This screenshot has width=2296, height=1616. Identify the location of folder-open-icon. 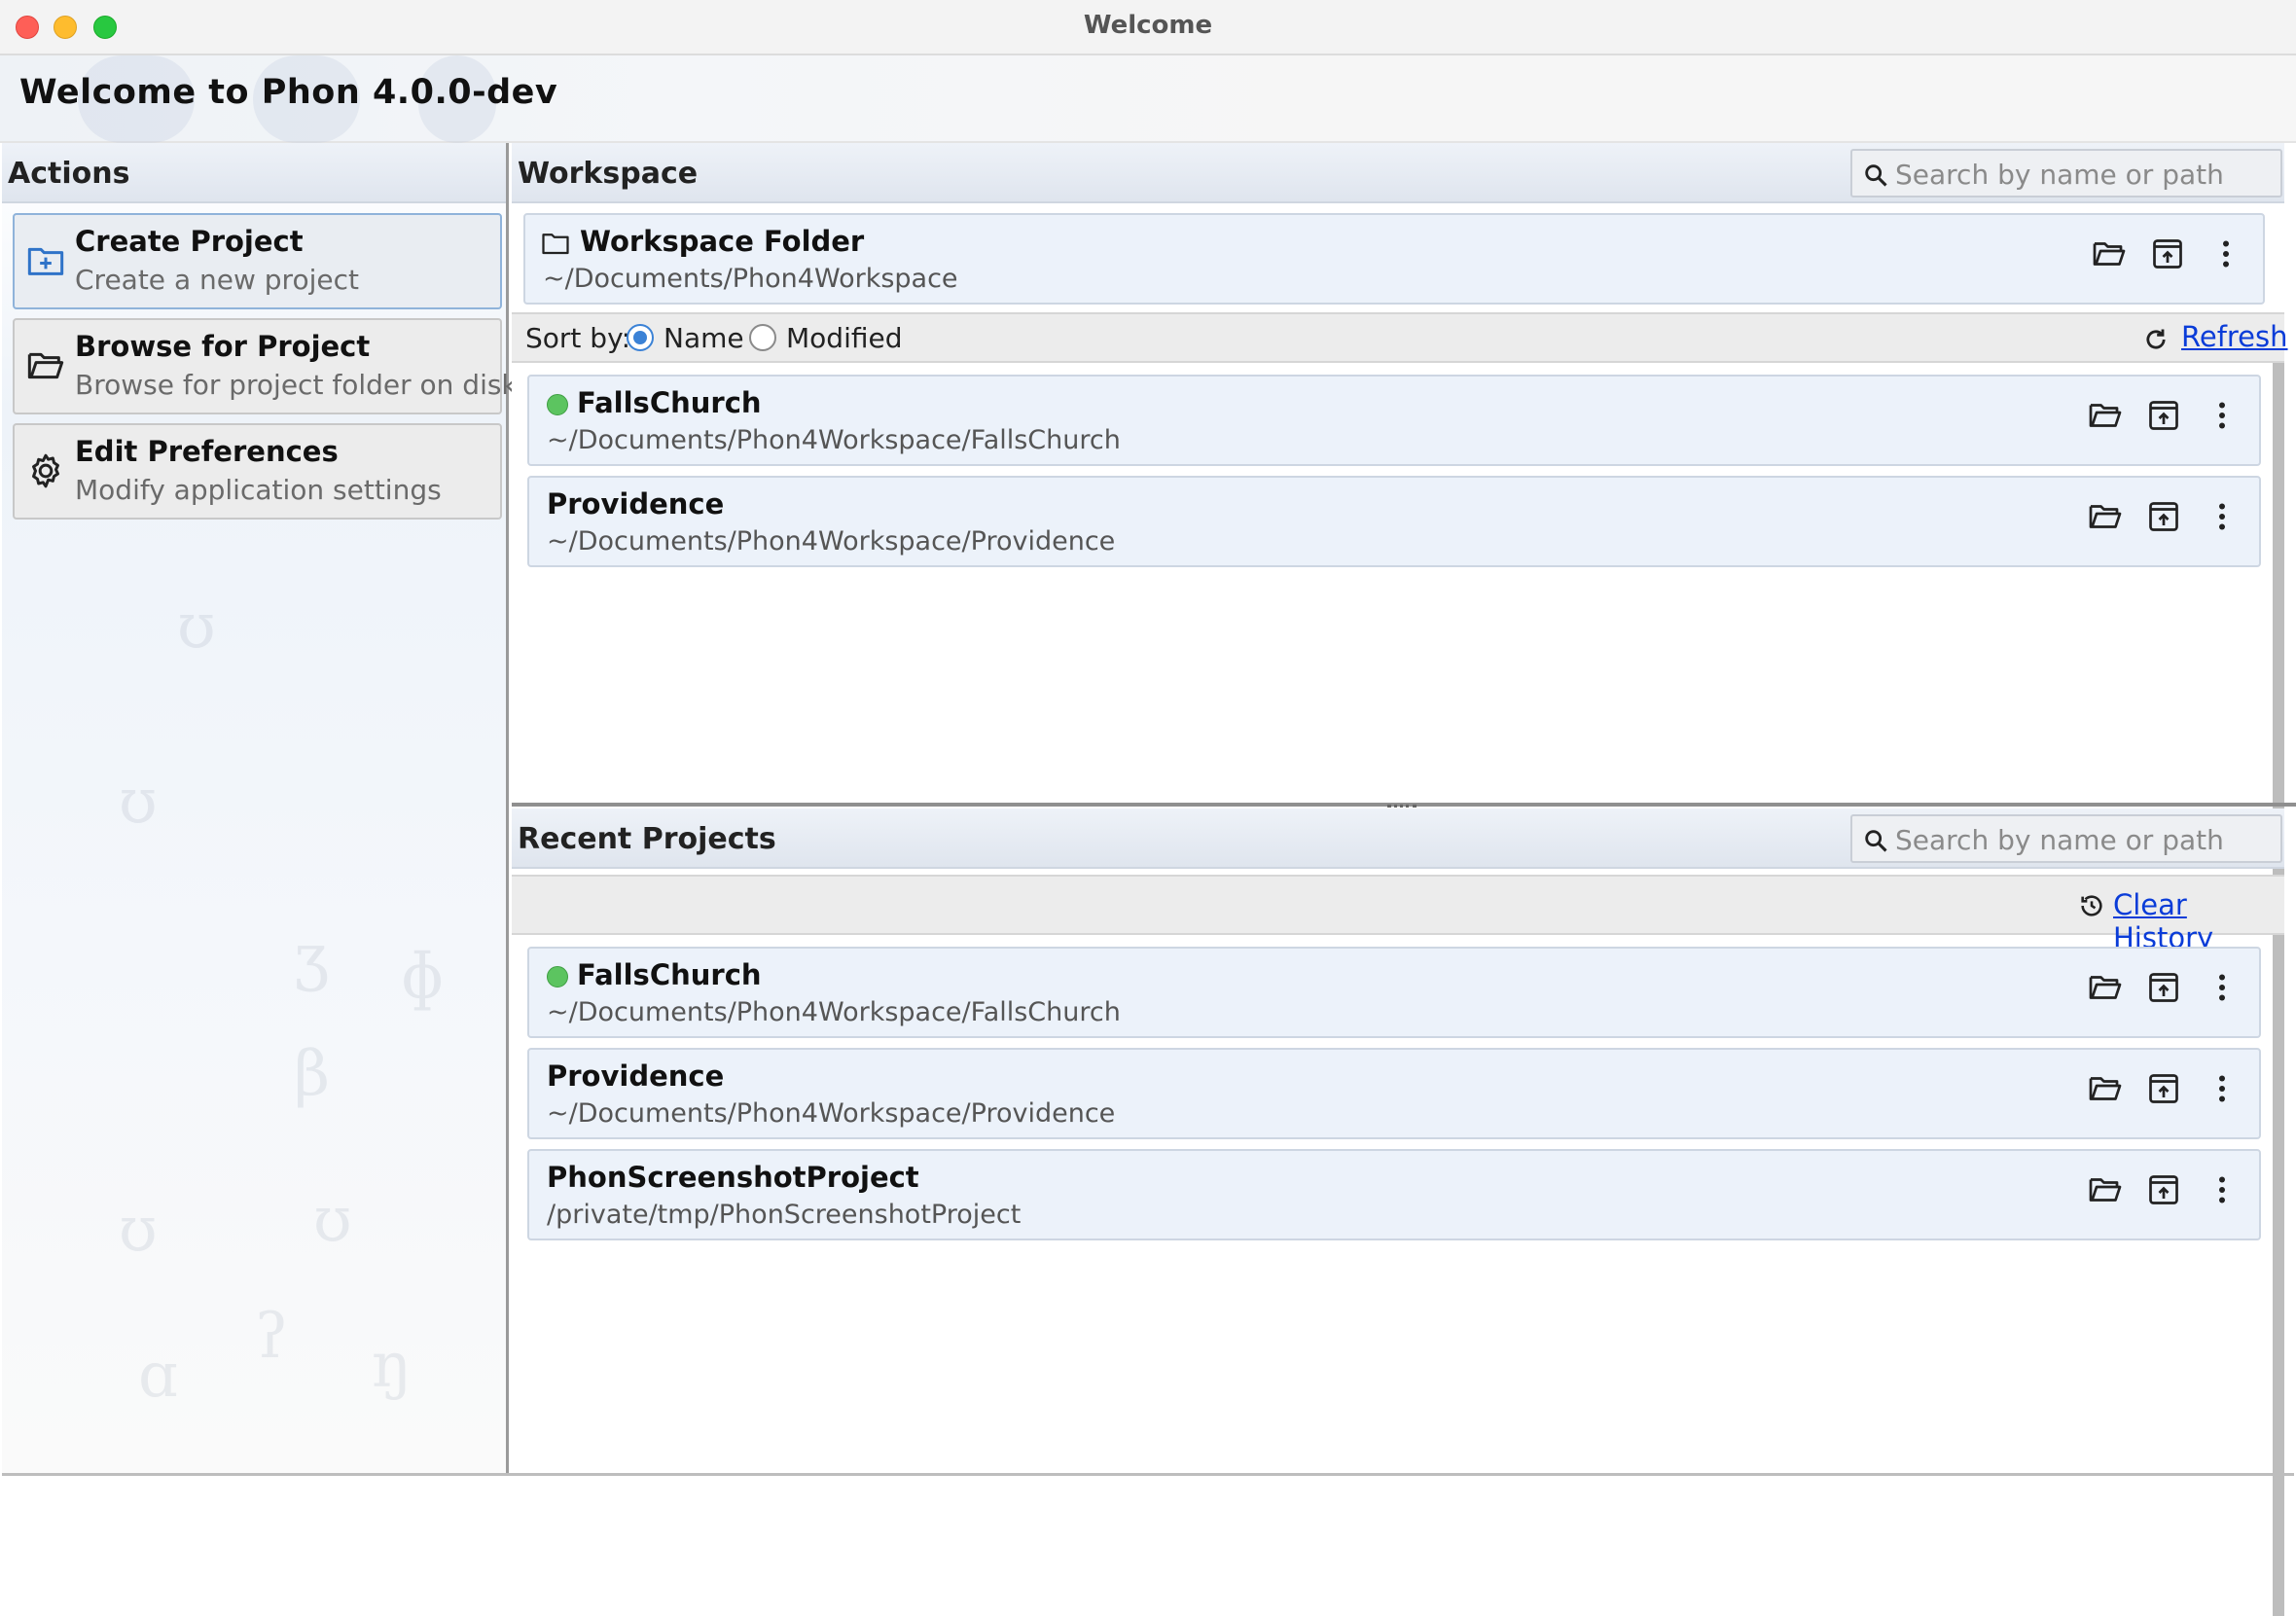
(45, 365).